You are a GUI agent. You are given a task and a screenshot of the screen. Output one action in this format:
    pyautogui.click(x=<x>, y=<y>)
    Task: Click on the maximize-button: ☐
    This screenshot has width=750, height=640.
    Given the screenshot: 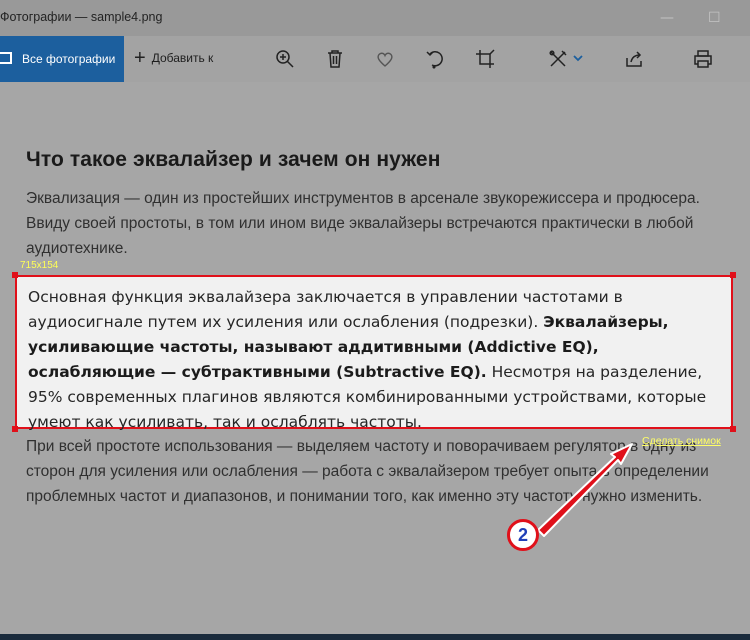 What is the action you would take?
    pyautogui.click(x=714, y=18)
    